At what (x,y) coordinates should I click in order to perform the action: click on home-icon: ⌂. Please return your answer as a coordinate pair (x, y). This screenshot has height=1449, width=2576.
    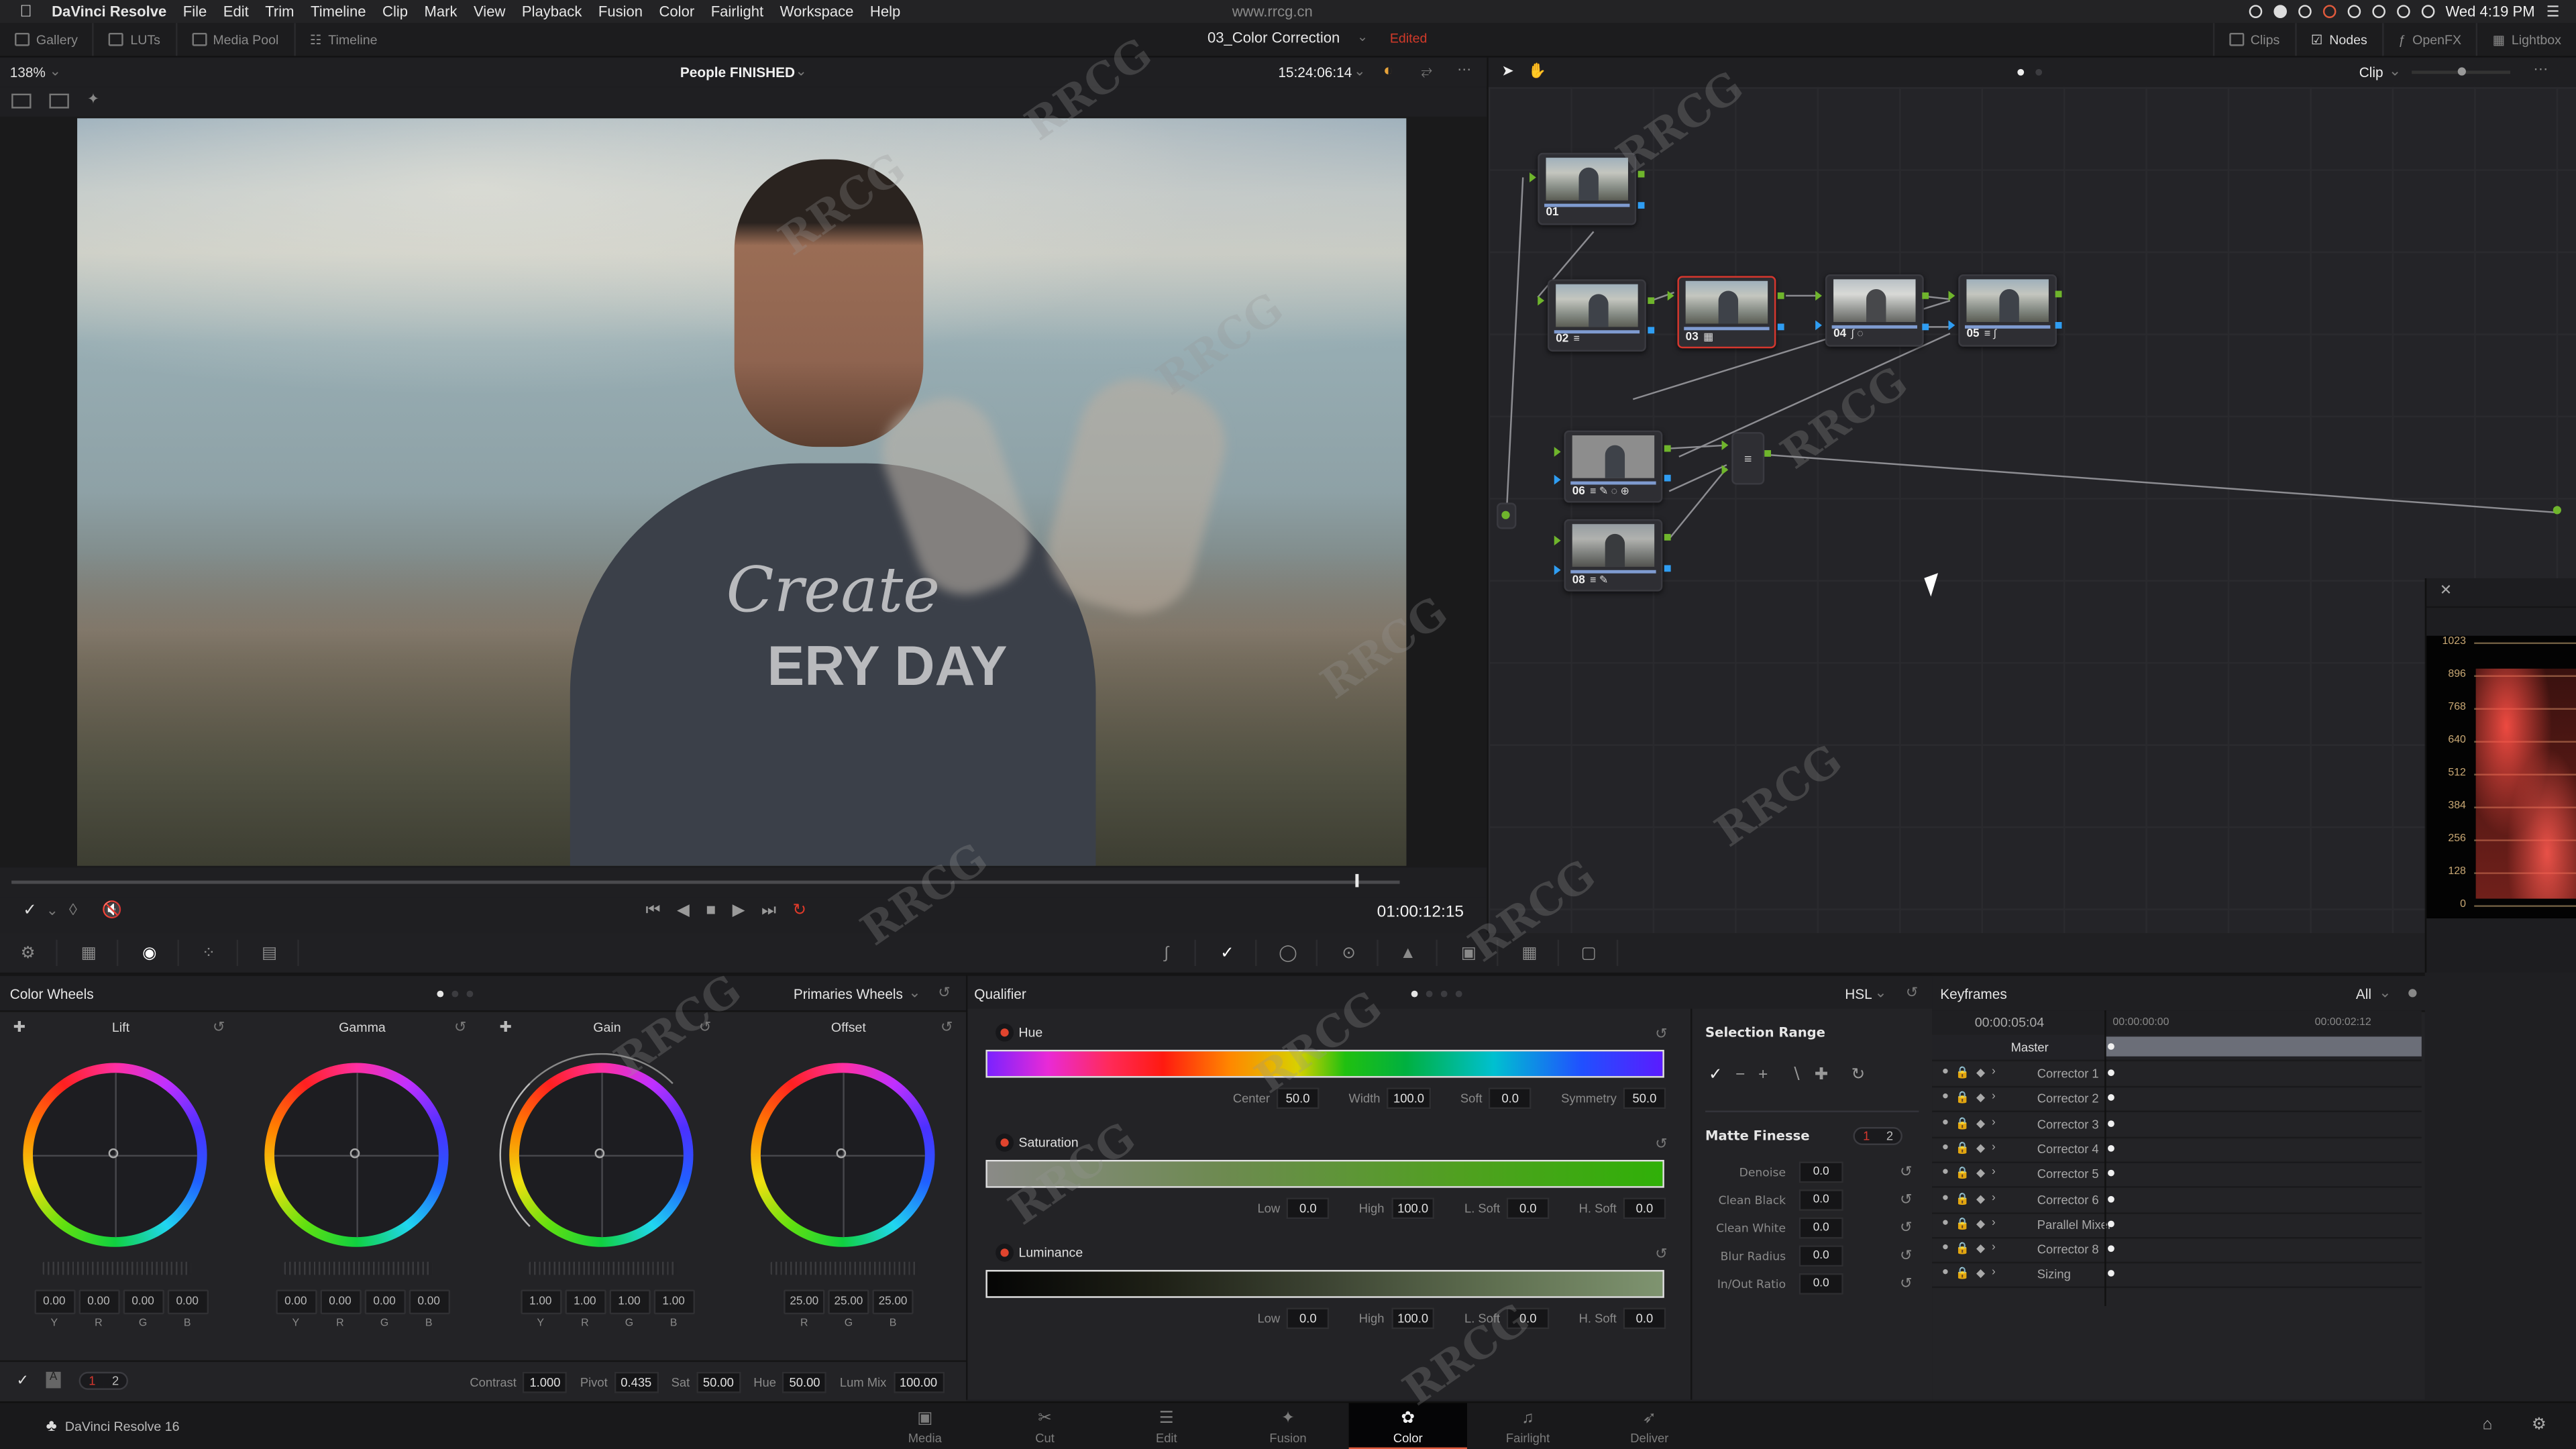
    Looking at the image, I should click on (2487, 1425).